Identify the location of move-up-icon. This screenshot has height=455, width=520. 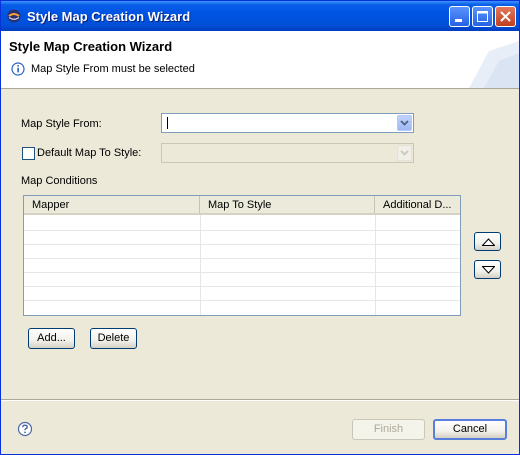
(488, 242).